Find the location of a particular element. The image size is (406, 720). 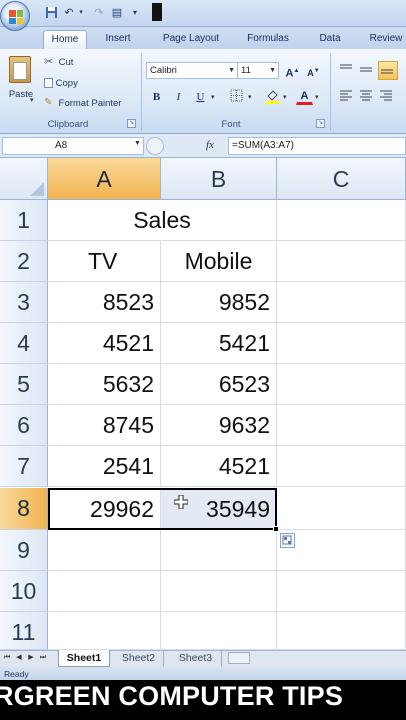

italic-button: I is located at coordinates (178, 96).